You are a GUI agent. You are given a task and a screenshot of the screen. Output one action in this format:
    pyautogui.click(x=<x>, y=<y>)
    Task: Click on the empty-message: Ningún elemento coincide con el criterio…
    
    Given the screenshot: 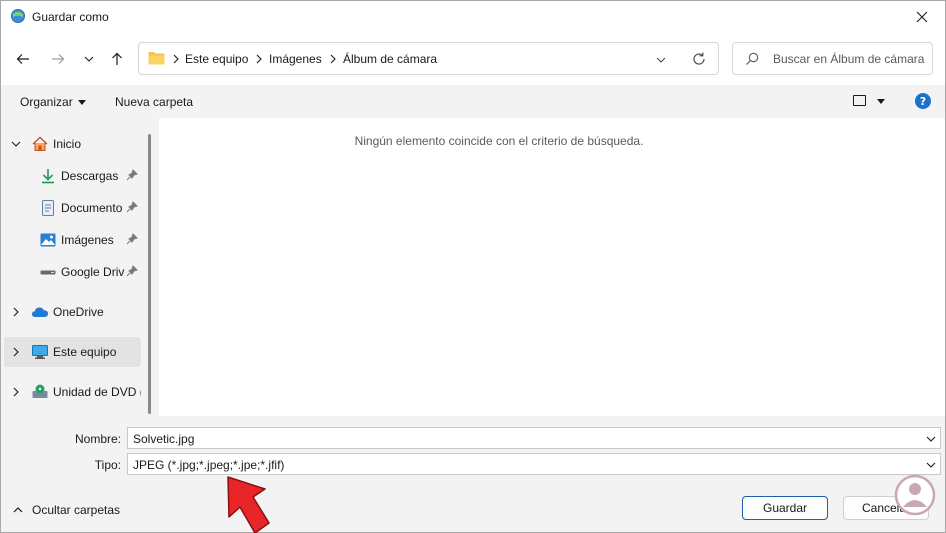 What is the action you would take?
    pyautogui.click(x=499, y=141)
    